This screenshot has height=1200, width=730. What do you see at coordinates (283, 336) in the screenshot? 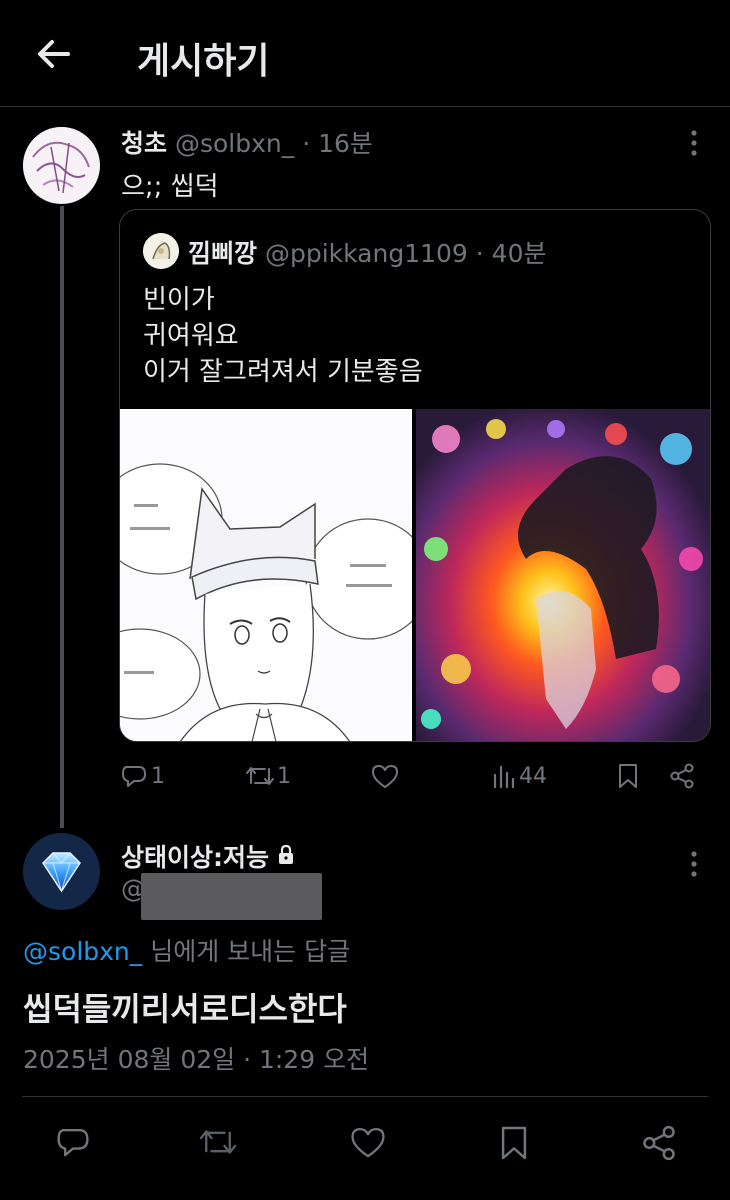
I see `quote-text: 빈이가 귀여워요 이거 잘그려져서 기분좋음` at bounding box center [283, 336].